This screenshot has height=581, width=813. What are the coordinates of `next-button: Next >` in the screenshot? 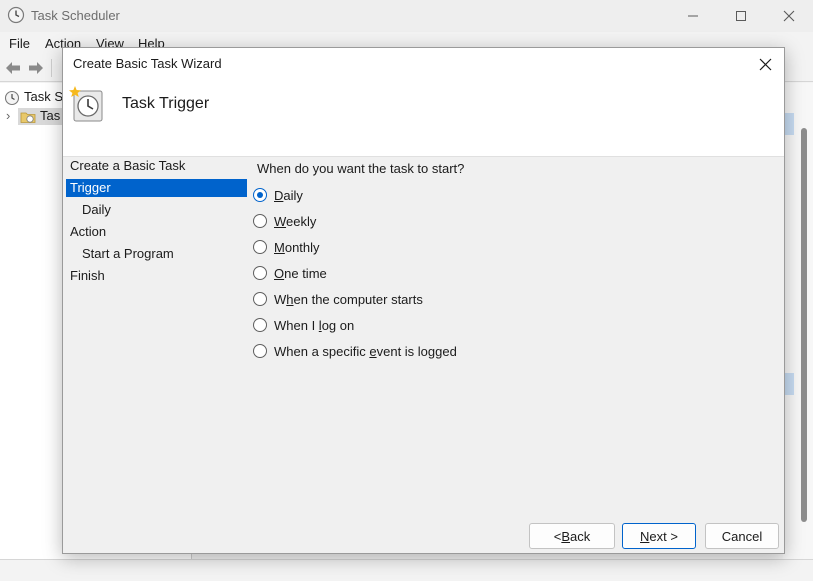 It's located at (659, 536).